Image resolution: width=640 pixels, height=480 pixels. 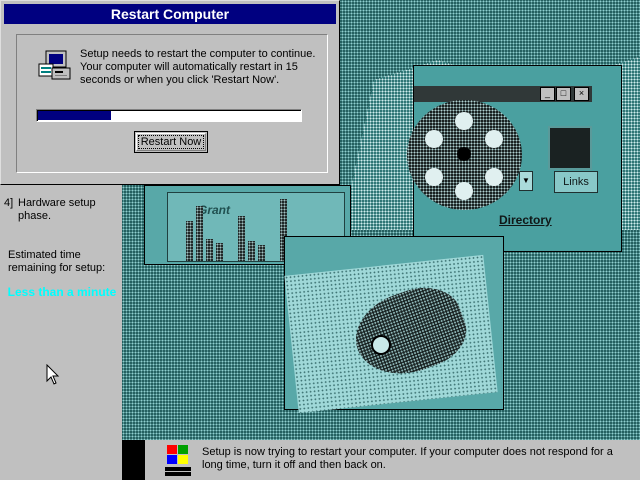 What do you see at coordinates (394, 325) in the screenshot?
I see `decorative-joystick-window` at bounding box center [394, 325].